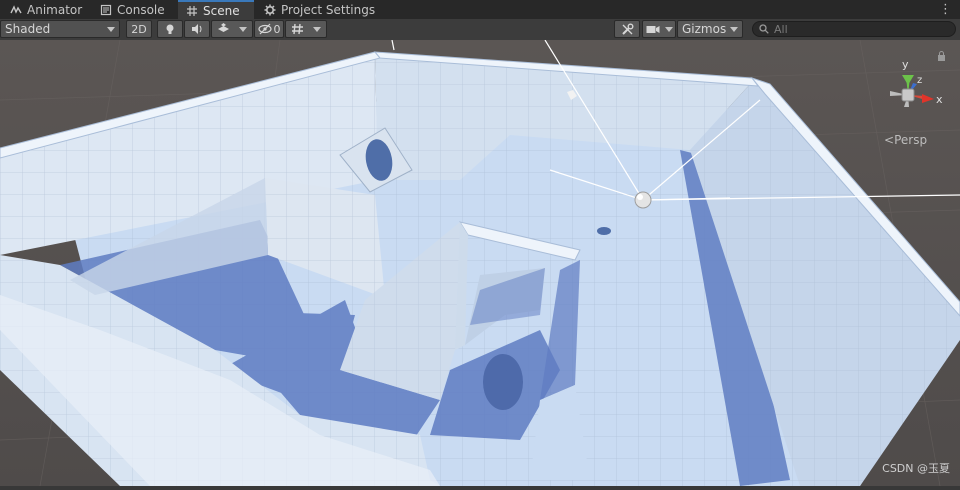 The width and height of the screenshot is (960, 490). Describe the element at coordinates (916, 468) in the screenshot. I see `watermark-text: CSDN @玉夏` at that location.